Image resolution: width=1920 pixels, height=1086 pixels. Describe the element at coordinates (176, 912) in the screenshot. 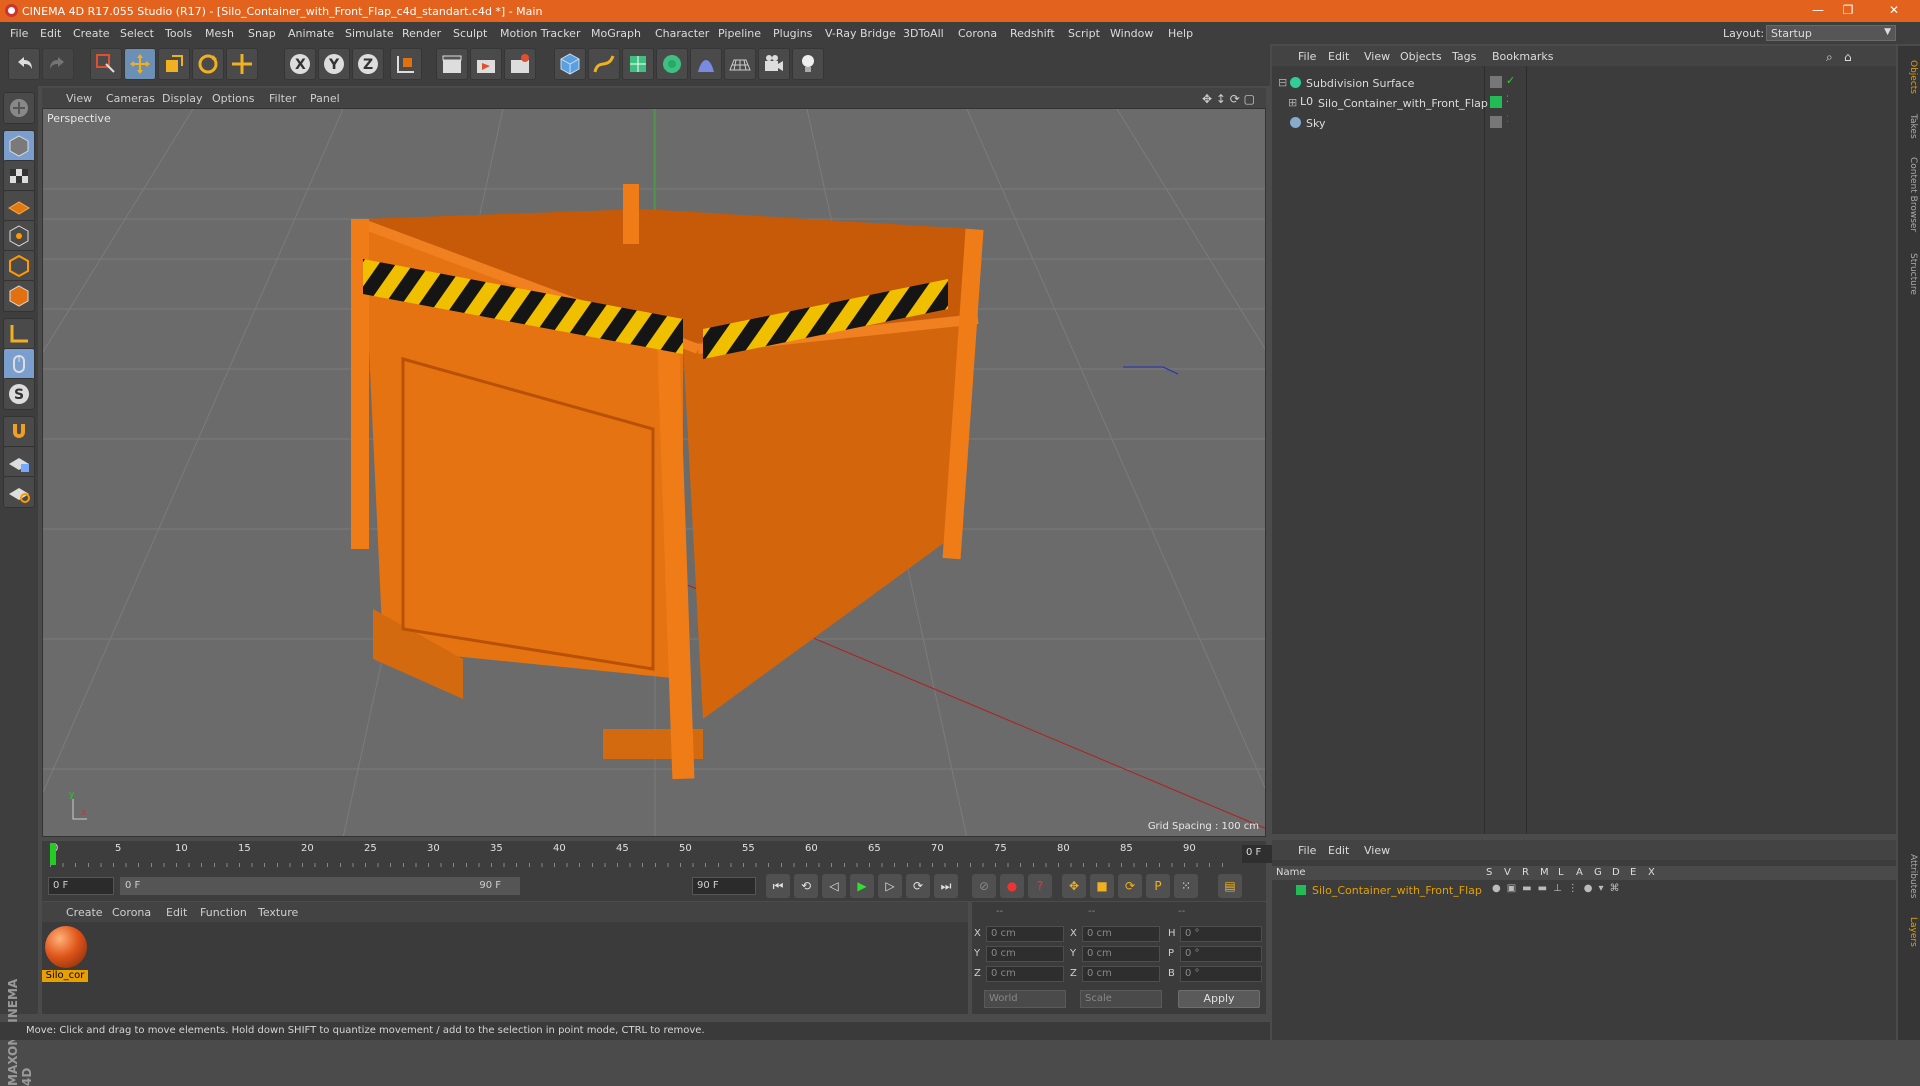

I see `material-menu-edit: Edit` at that location.